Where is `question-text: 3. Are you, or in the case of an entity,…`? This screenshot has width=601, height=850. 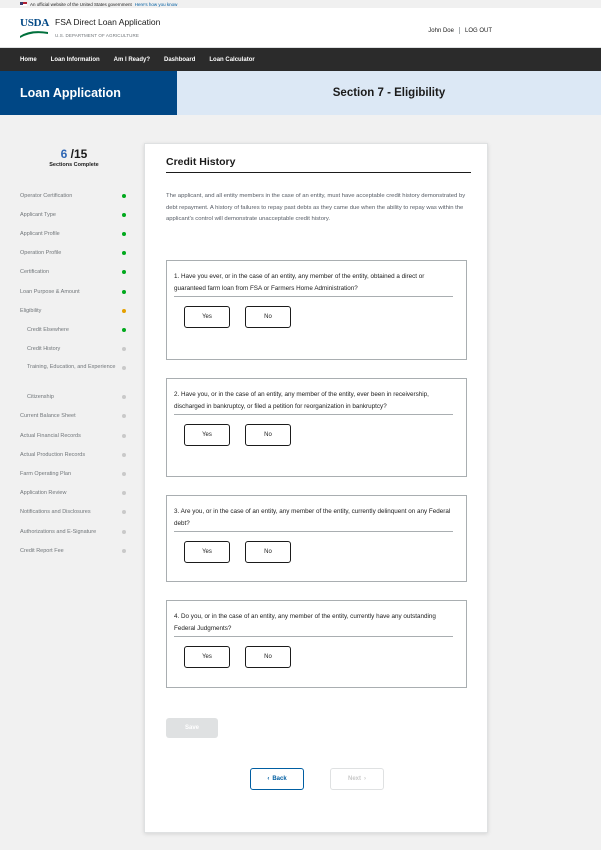
question-text: 3. Are you, or in the case of an entity,… is located at coordinates (313, 519).